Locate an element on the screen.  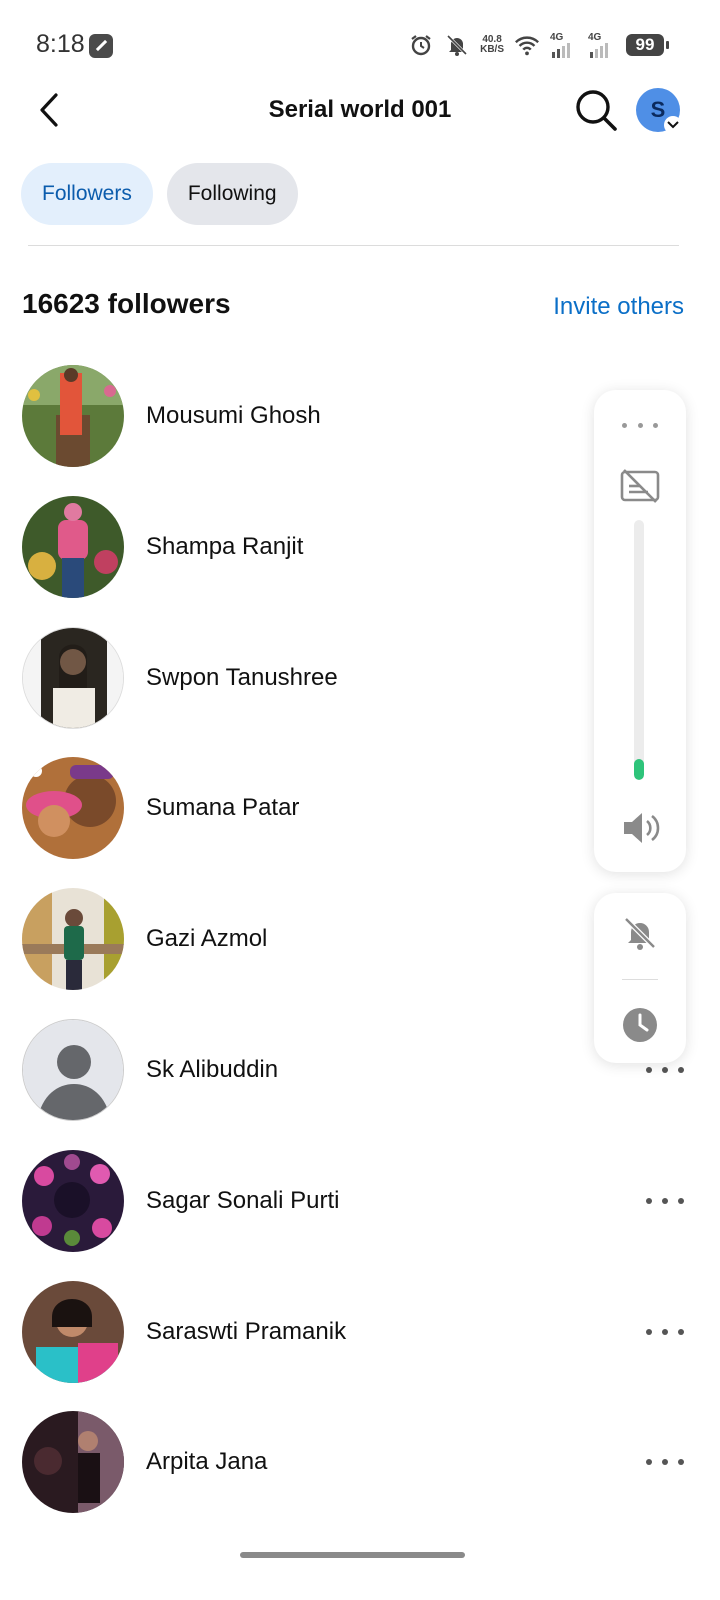
sound-mode-panel is located at coordinates (640, 978).